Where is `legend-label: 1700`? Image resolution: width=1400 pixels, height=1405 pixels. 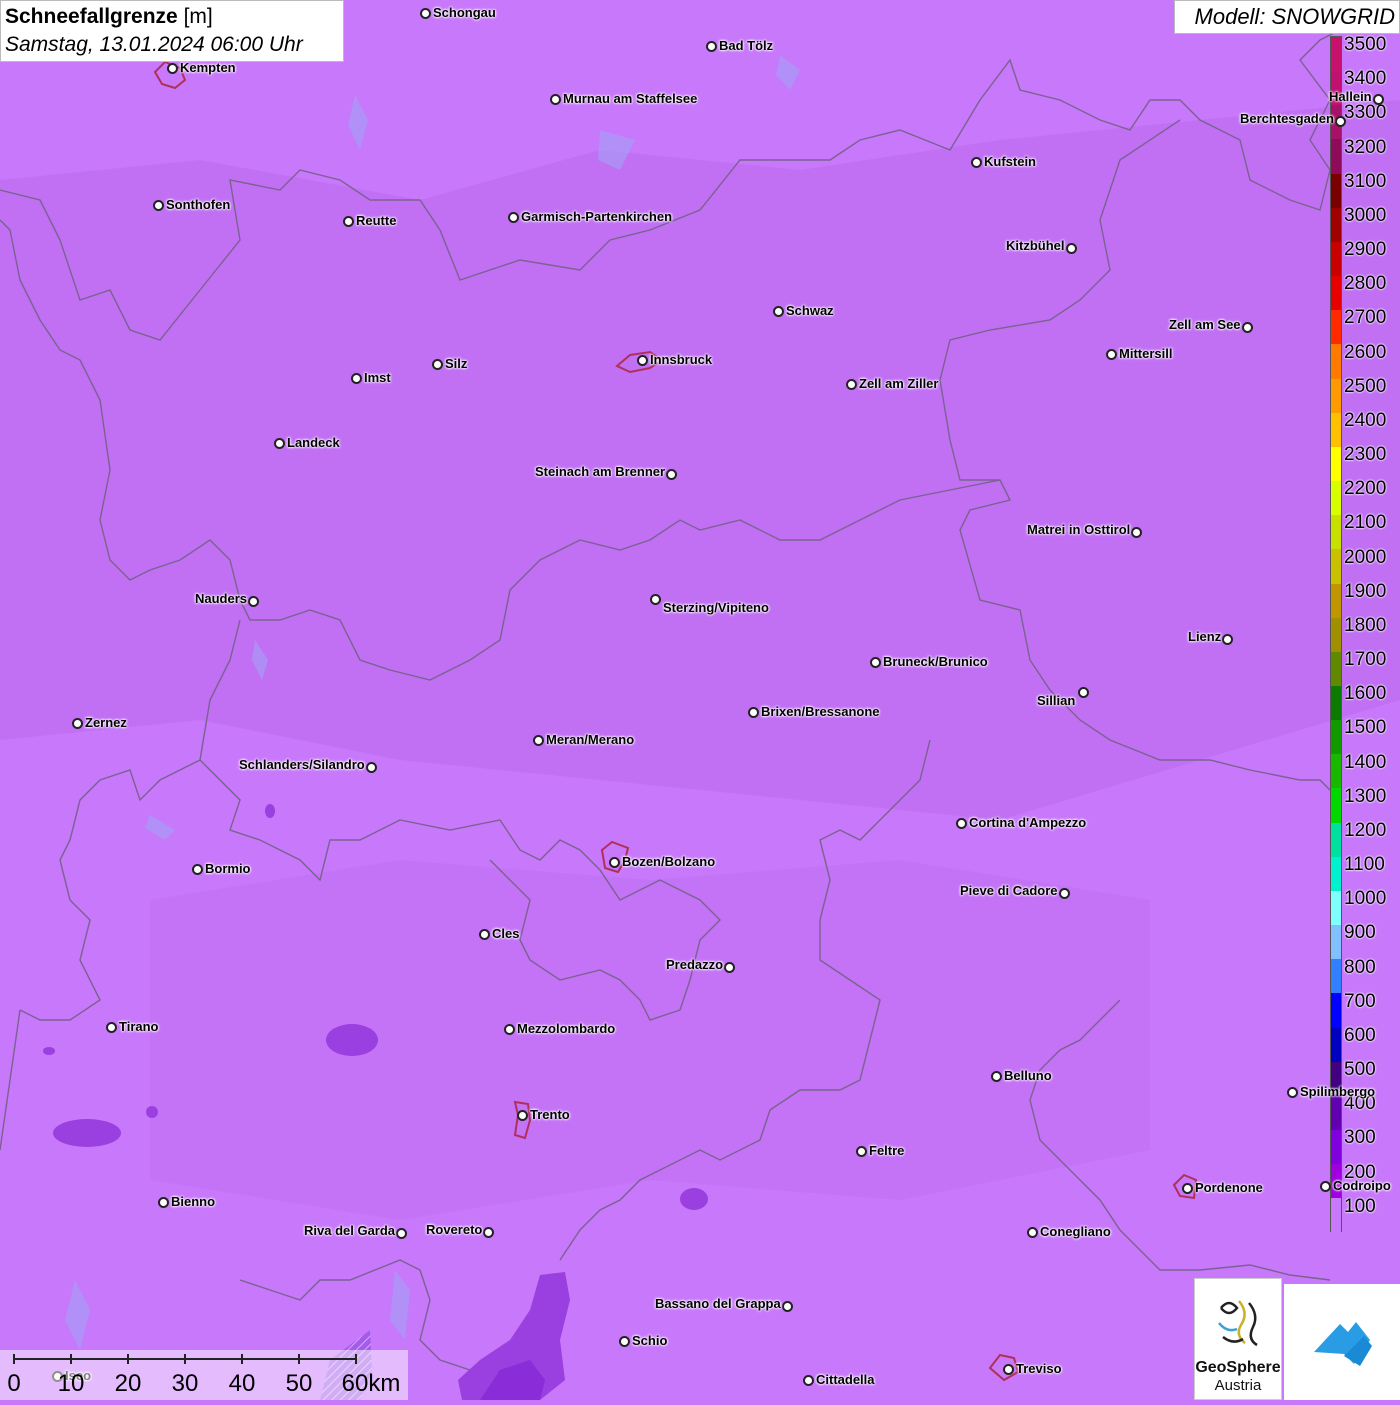
legend-label: 1700 is located at coordinates (1365, 660).